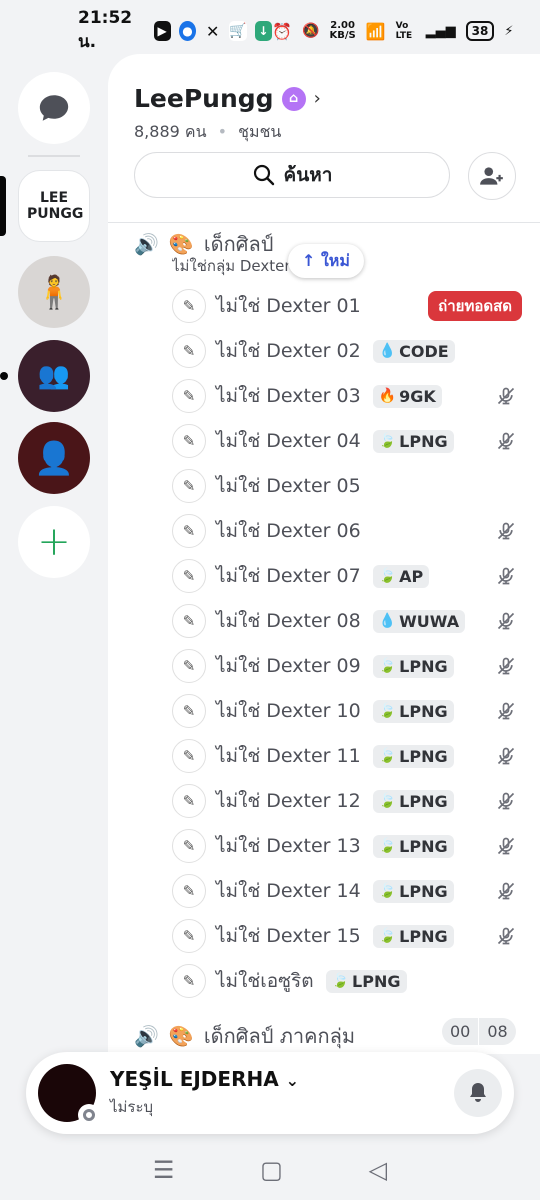  Describe the element at coordinates (164, 1170) in the screenshot. I see `recent-apps-icon: ☰` at that location.